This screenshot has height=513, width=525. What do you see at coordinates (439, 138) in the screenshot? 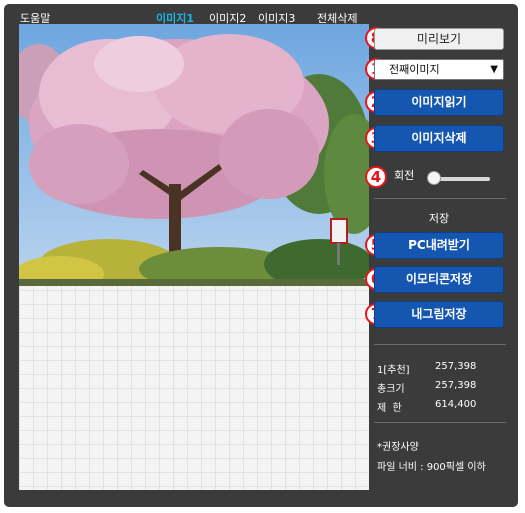
I see `delete-image-button: 이미지삭제` at bounding box center [439, 138].